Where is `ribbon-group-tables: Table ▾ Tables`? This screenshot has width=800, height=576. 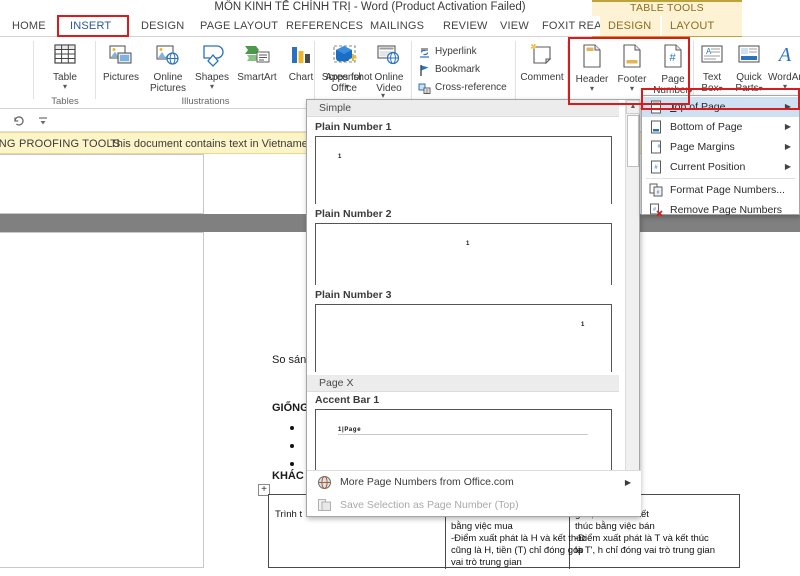 ribbon-group-tables: Table ▾ Tables is located at coordinates (65, 72).